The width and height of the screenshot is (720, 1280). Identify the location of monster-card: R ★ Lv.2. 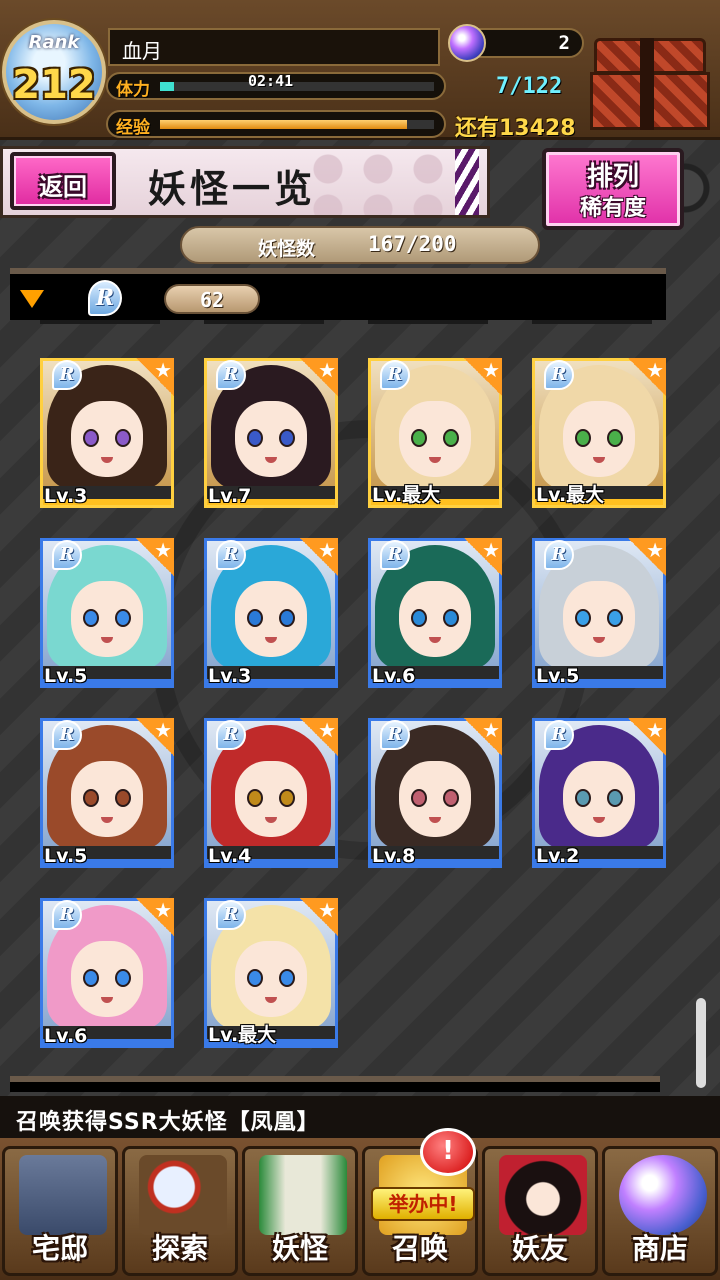
(599, 793).